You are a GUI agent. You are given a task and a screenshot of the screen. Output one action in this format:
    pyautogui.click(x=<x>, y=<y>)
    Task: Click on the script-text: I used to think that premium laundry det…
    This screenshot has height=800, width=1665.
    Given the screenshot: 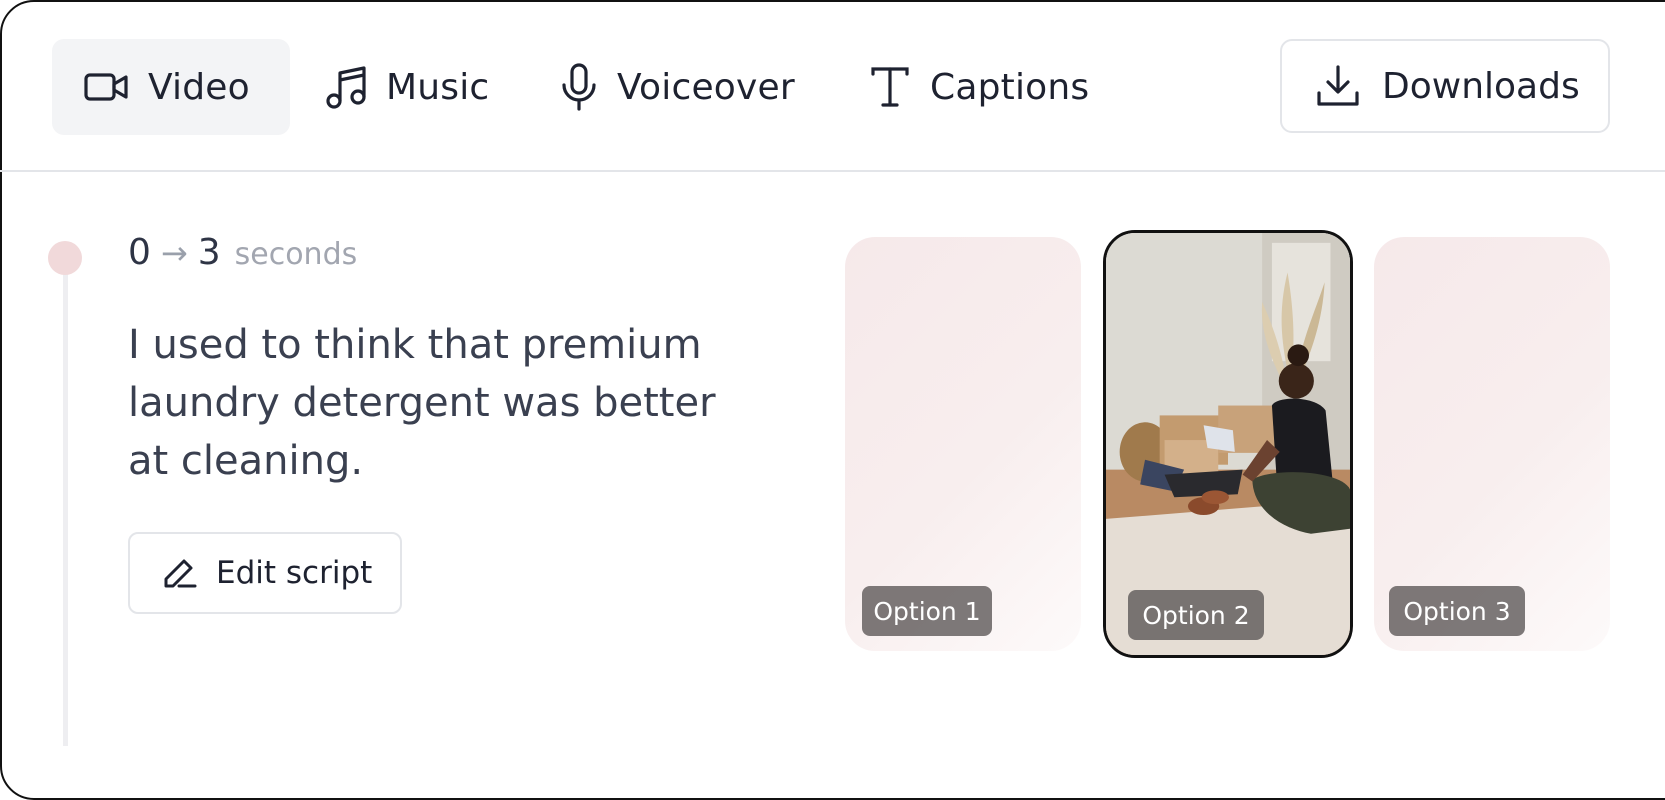 What is the action you would take?
    pyautogui.click(x=422, y=403)
    